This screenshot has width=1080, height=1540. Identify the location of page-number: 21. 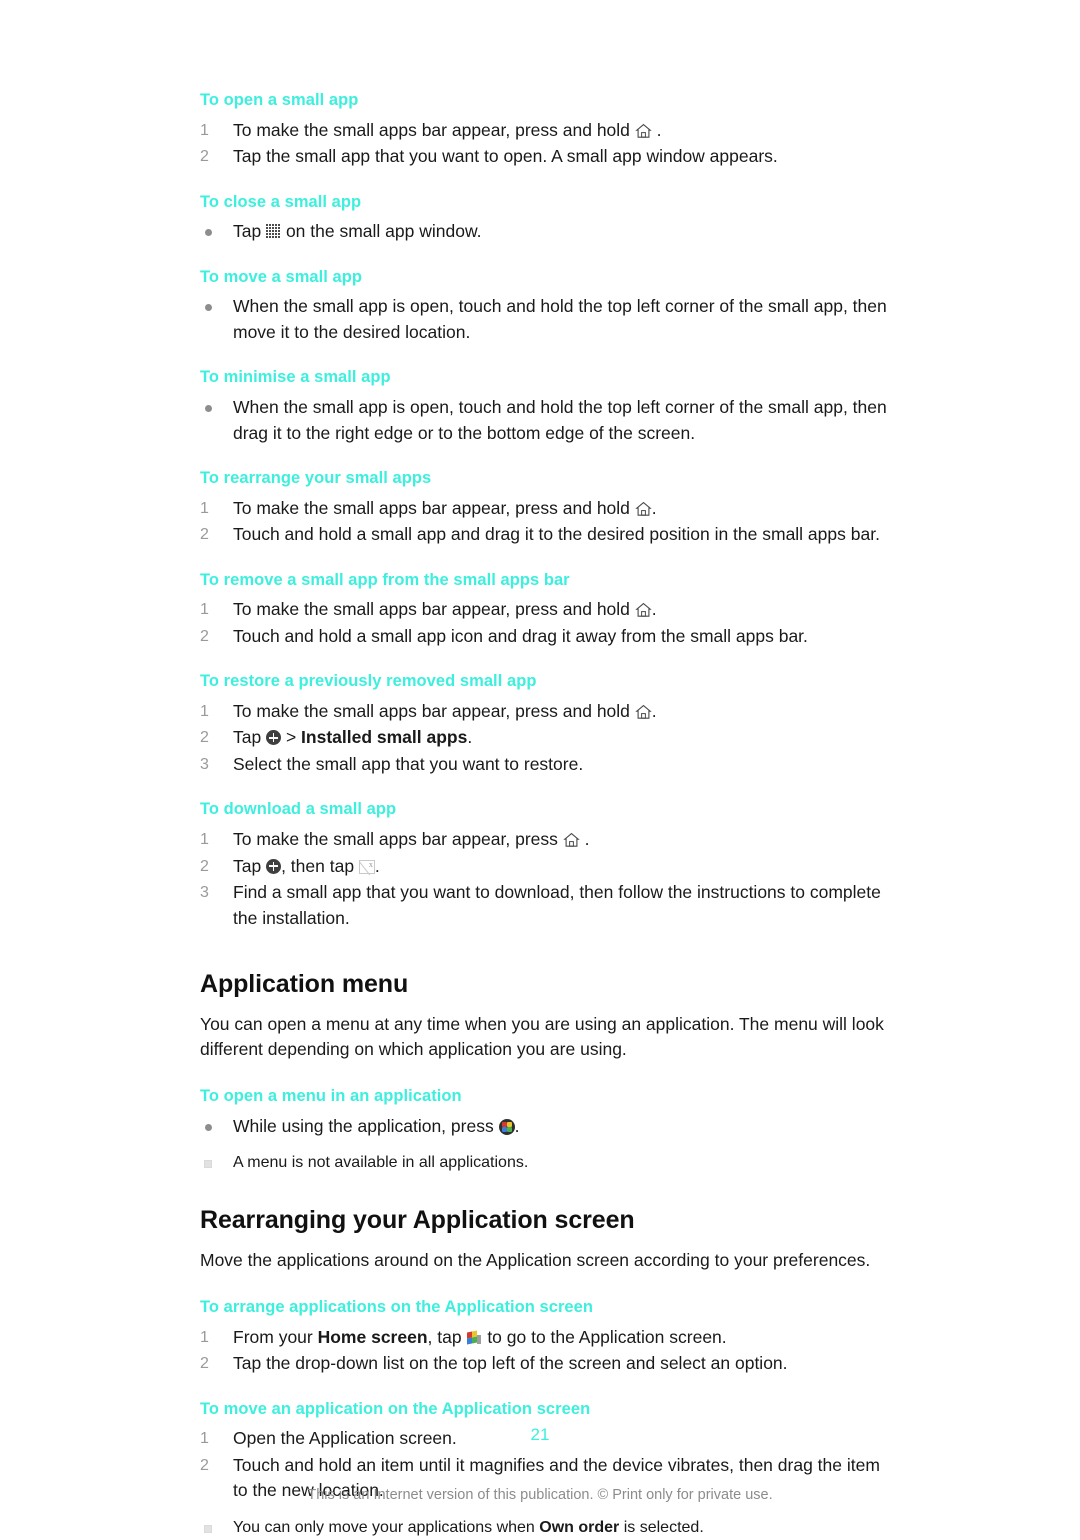
(540, 1434).